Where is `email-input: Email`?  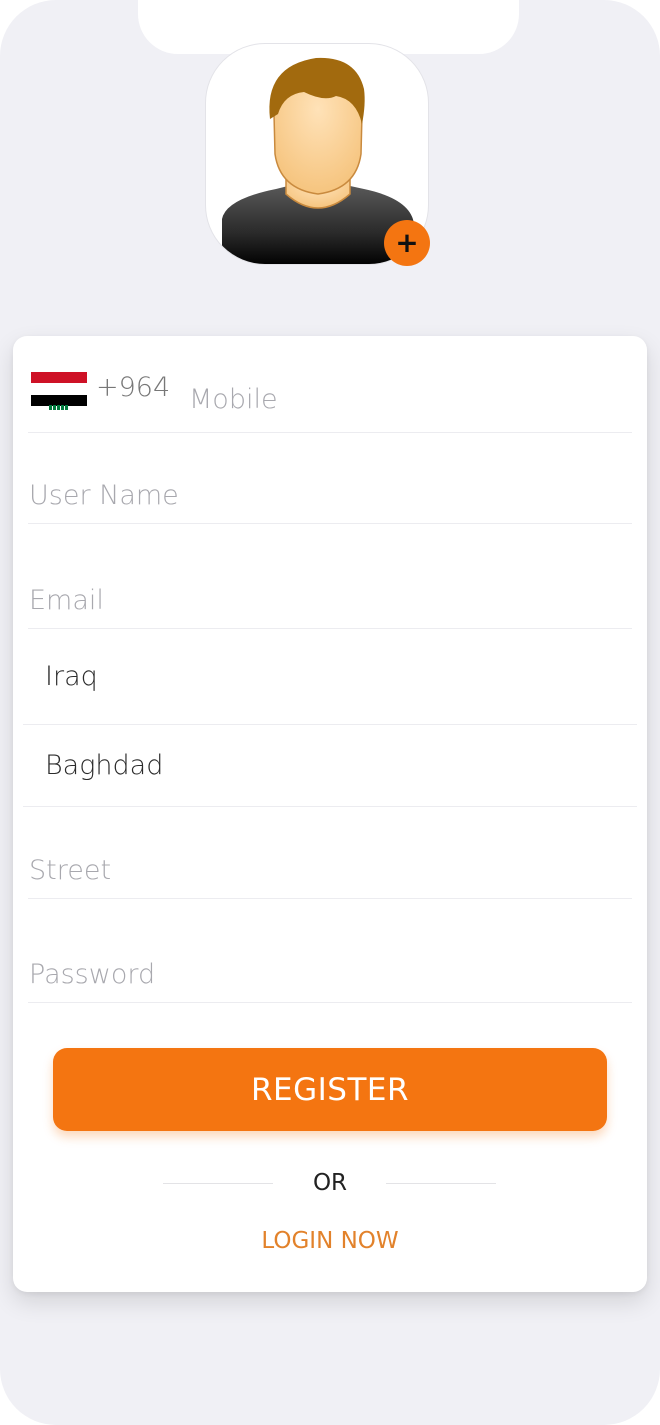 email-input: Email is located at coordinates (66, 600).